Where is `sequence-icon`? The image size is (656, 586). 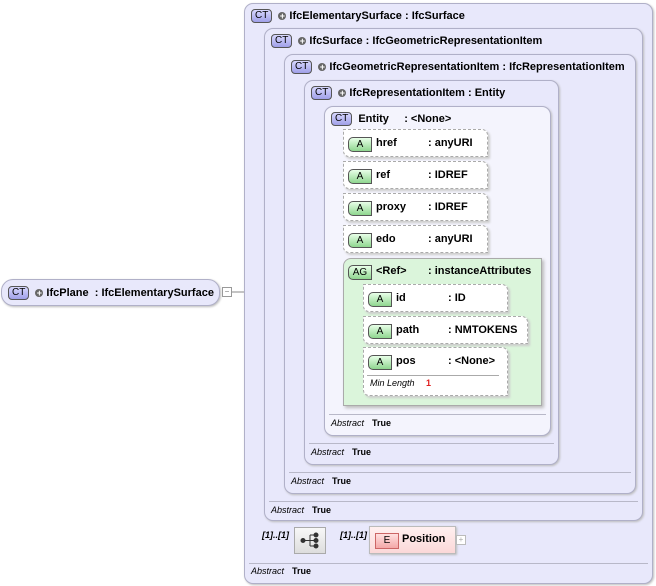 sequence-icon is located at coordinates (309, 540).